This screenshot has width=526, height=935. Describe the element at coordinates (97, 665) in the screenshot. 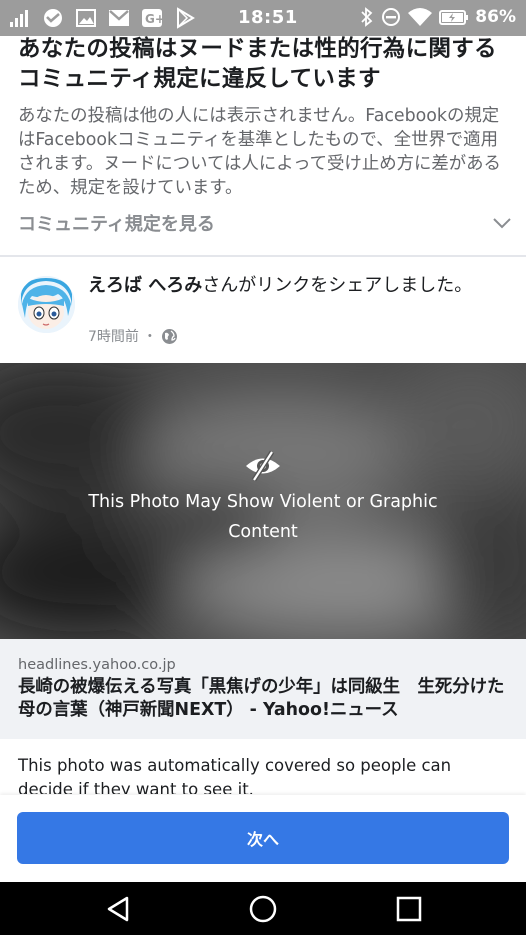

I see `link-domain: headlines.yahoo.co.jp` at that location.